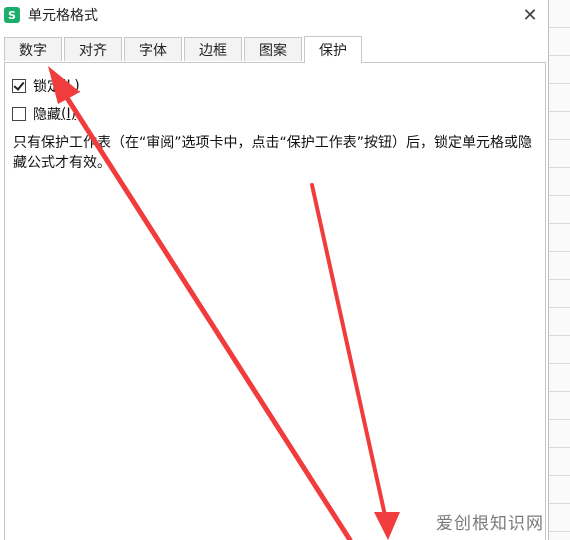 The width and height of the screenshot is (570, 540). I want to click on tab-protection: 保护, so click(333, 49).